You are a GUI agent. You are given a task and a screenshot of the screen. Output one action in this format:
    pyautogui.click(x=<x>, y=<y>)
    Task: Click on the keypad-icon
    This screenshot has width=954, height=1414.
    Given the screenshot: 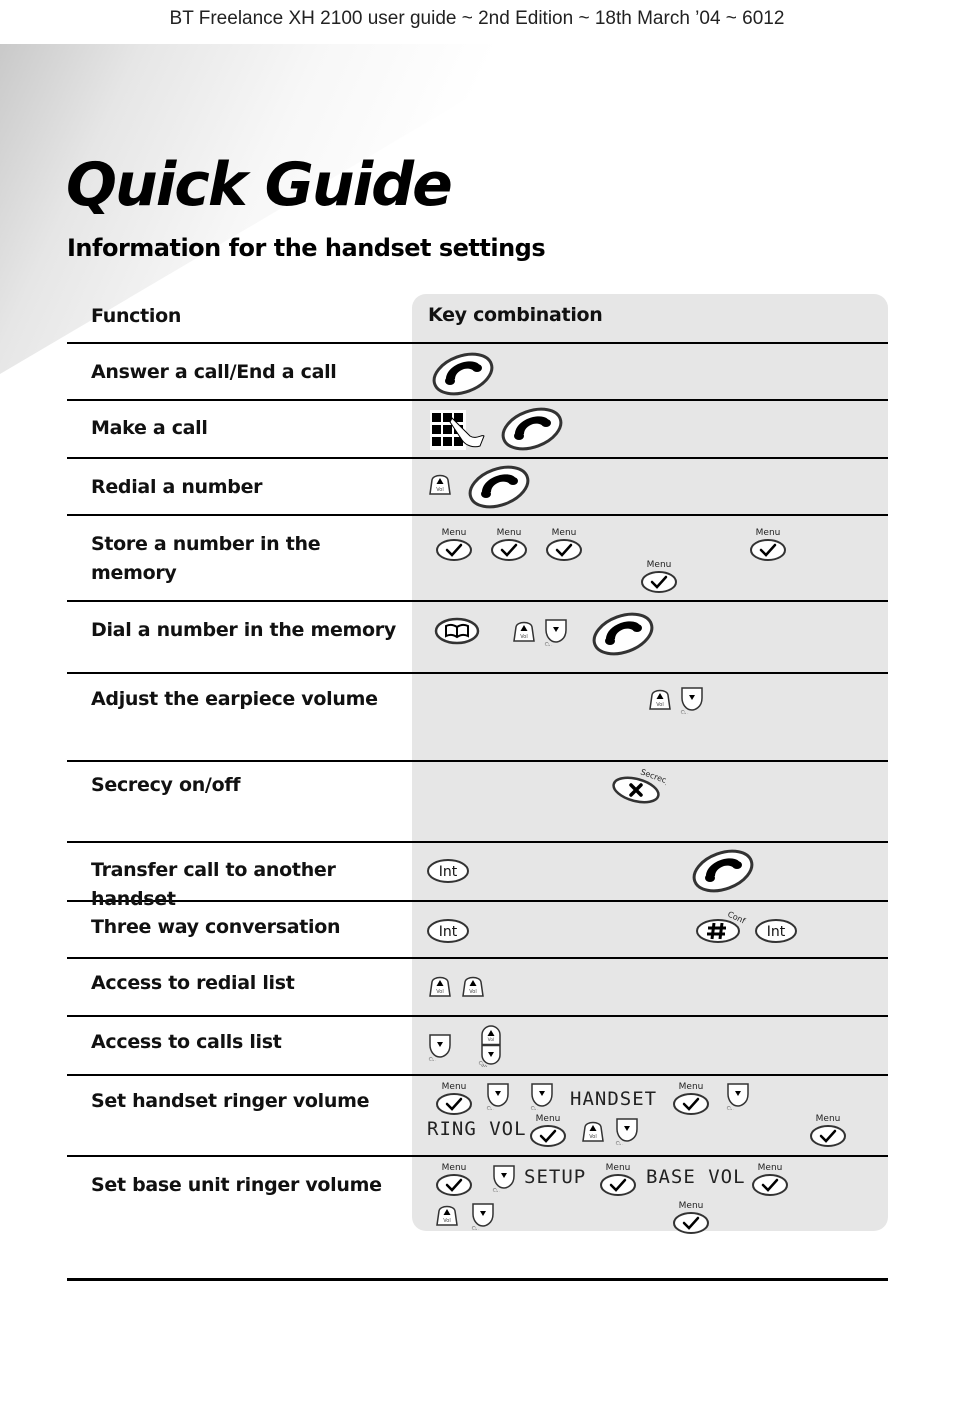 What is the action you would take?
    pyautogui.click(x=458, y=430)
    